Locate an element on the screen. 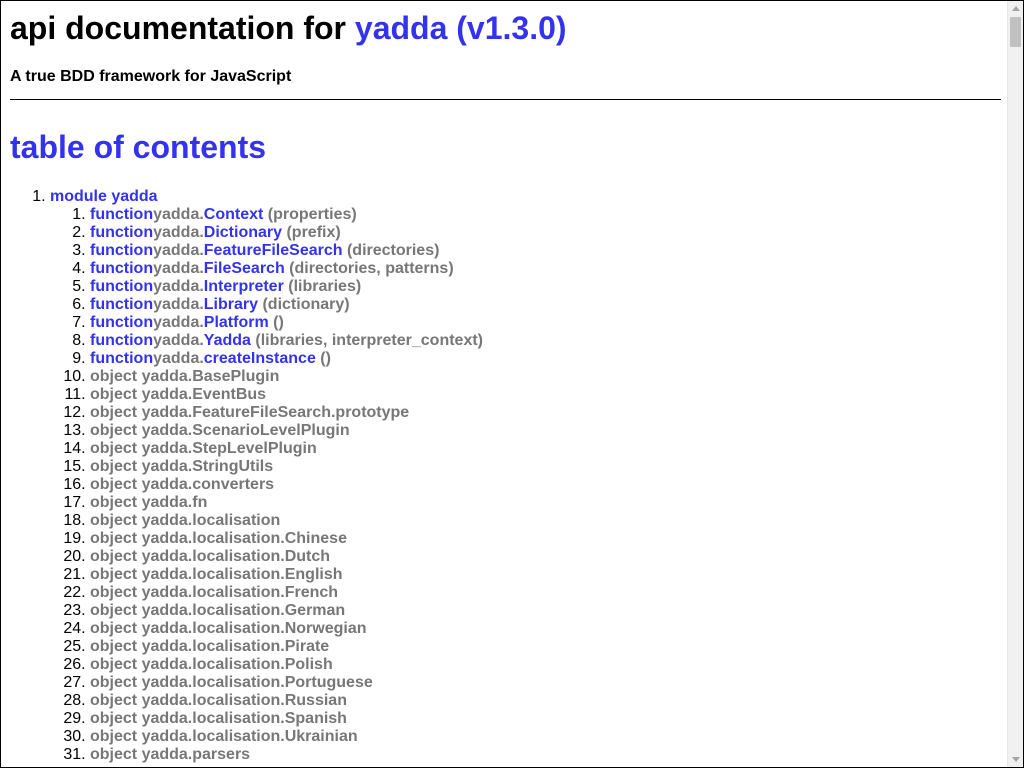 The width and height of the screenshot is (1024, 768). object-item: object yadda.localisation is located at coordinates (286, 521).